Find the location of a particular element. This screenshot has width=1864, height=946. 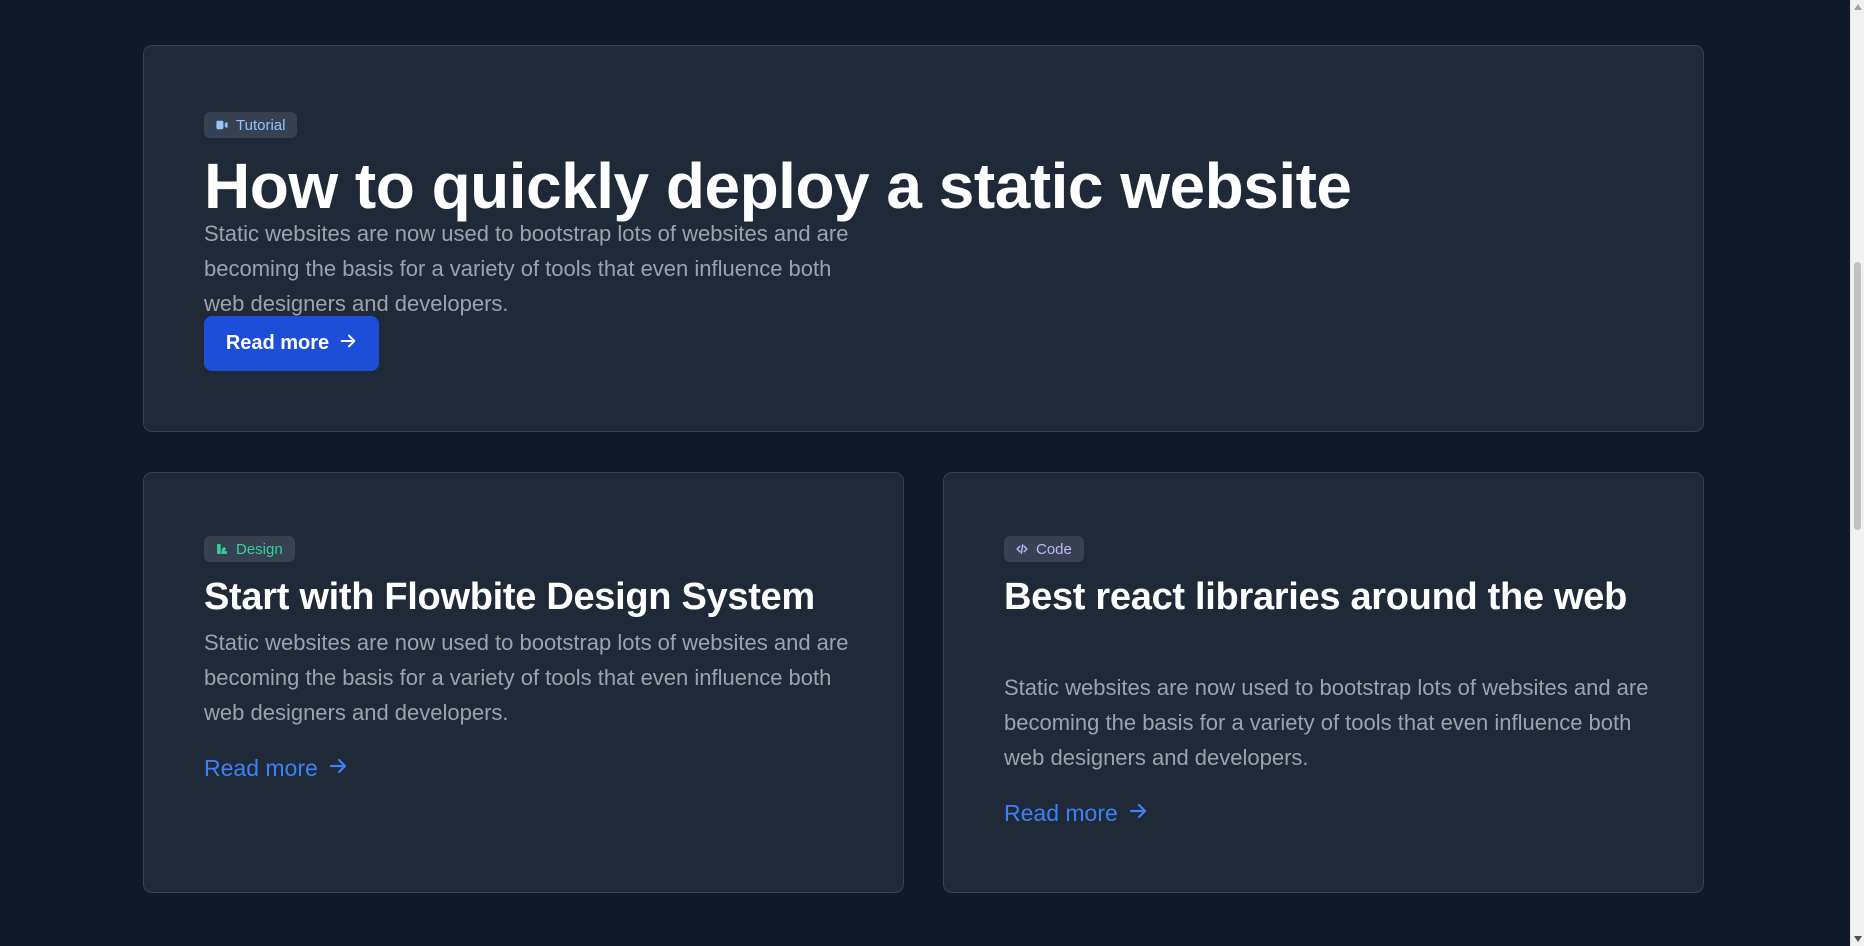

design-icon is located at coordinates (222, 549).